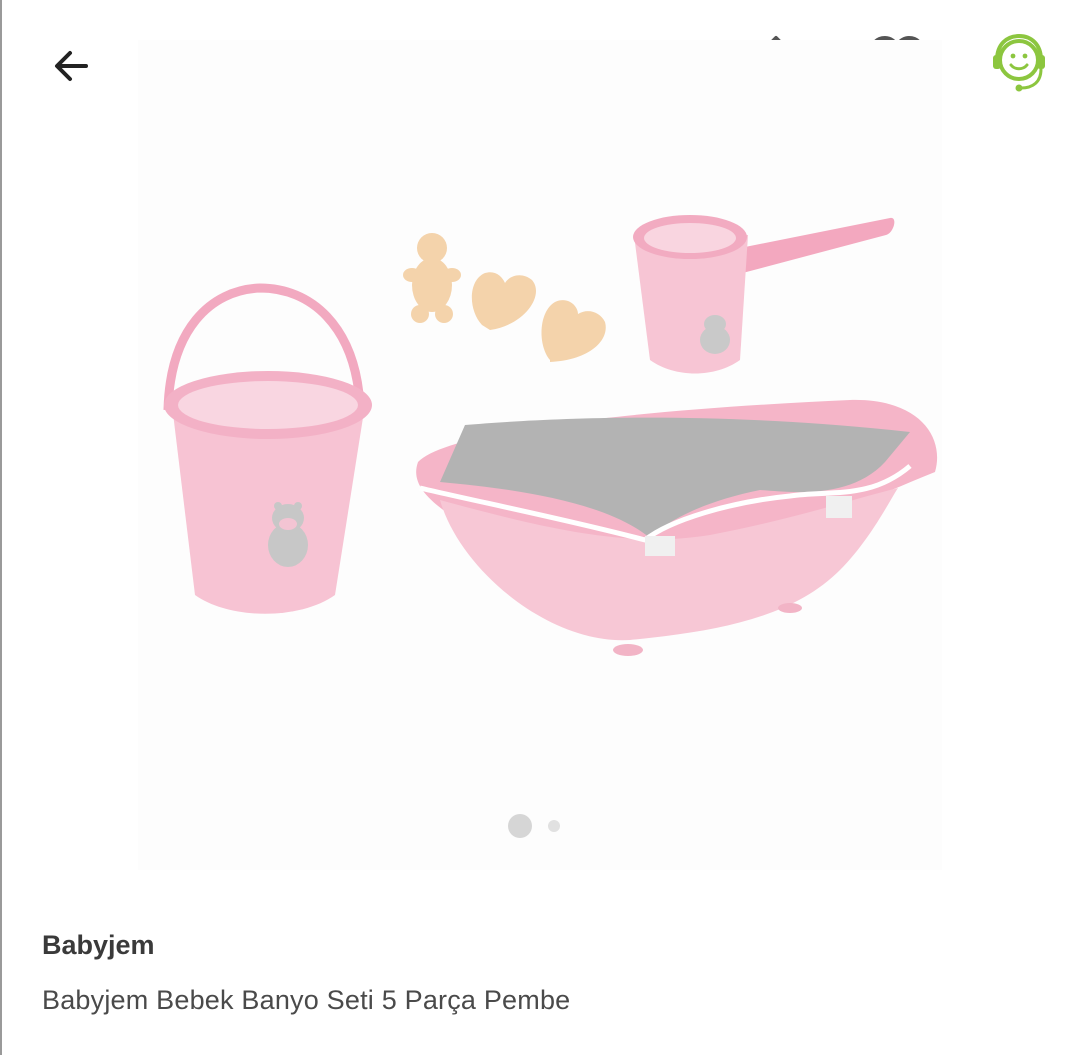 Image resolution: width=1080 pixels, height=1055 pixels. I want to click on dipper-illustration, so click(764, 294).